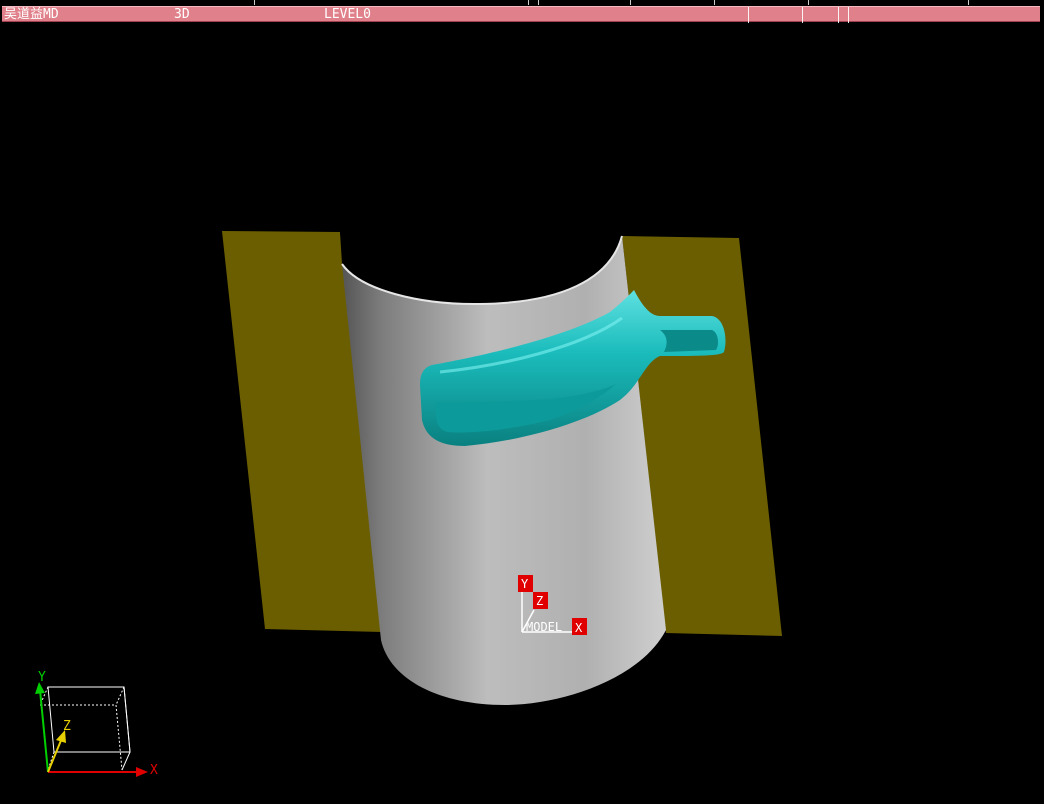 Image resolution: width=1044 pixels, height=804 pixels. What do you see at coordinates (579, 628) in the screenshot?
I see `model-axis-x-label: X` at bounding box center [579, 628].